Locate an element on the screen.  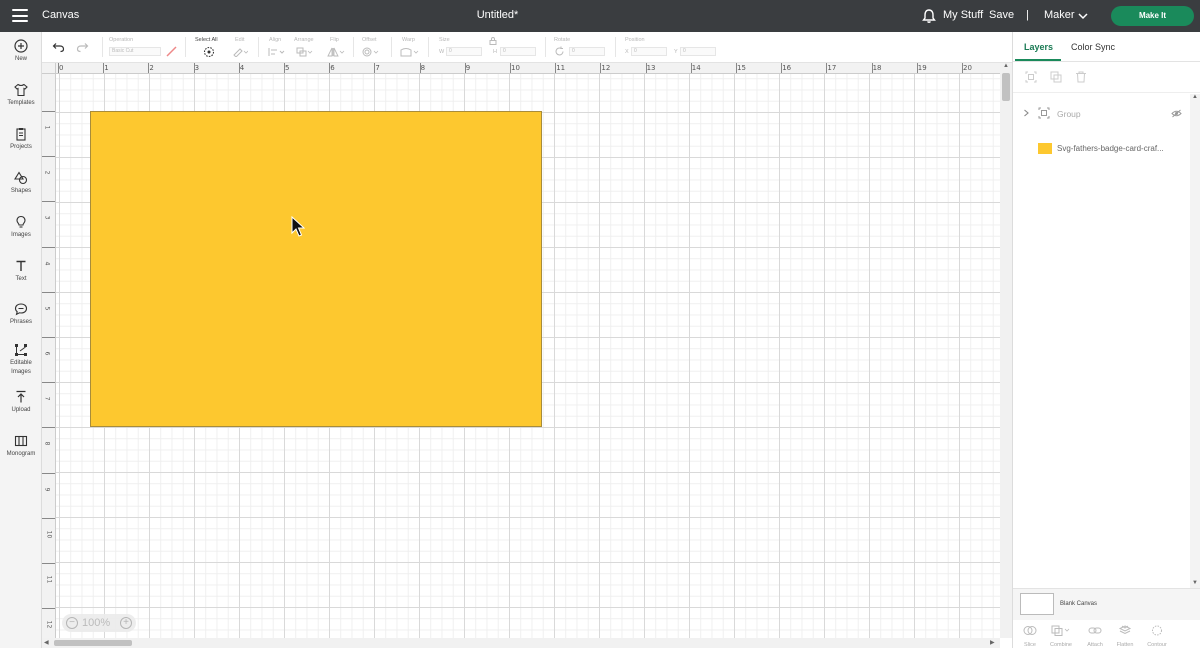
machine-select: Maker is located at coordinates (1059, 15).